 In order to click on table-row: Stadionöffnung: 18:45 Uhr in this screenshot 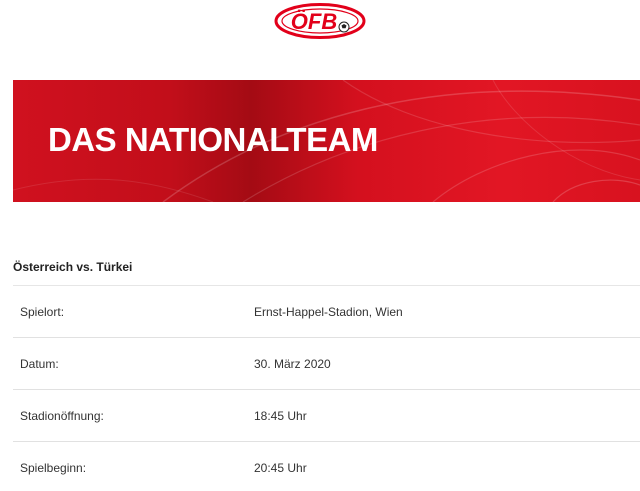, I will do `click(326, 415)`.